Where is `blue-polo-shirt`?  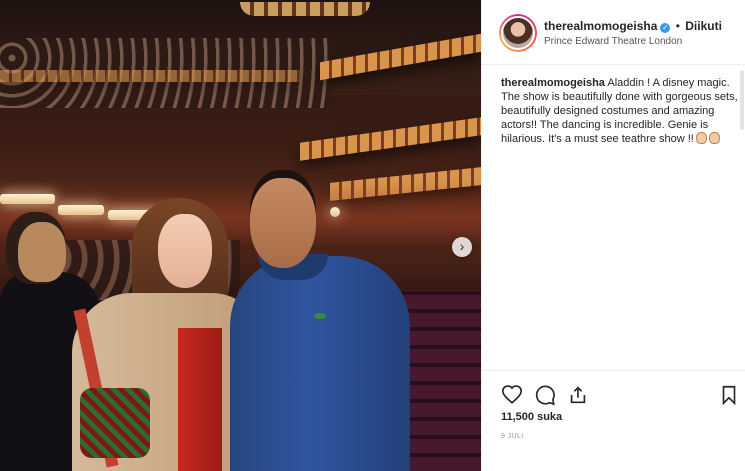 blue-polo-shirt is located at coordinates (320, 363).